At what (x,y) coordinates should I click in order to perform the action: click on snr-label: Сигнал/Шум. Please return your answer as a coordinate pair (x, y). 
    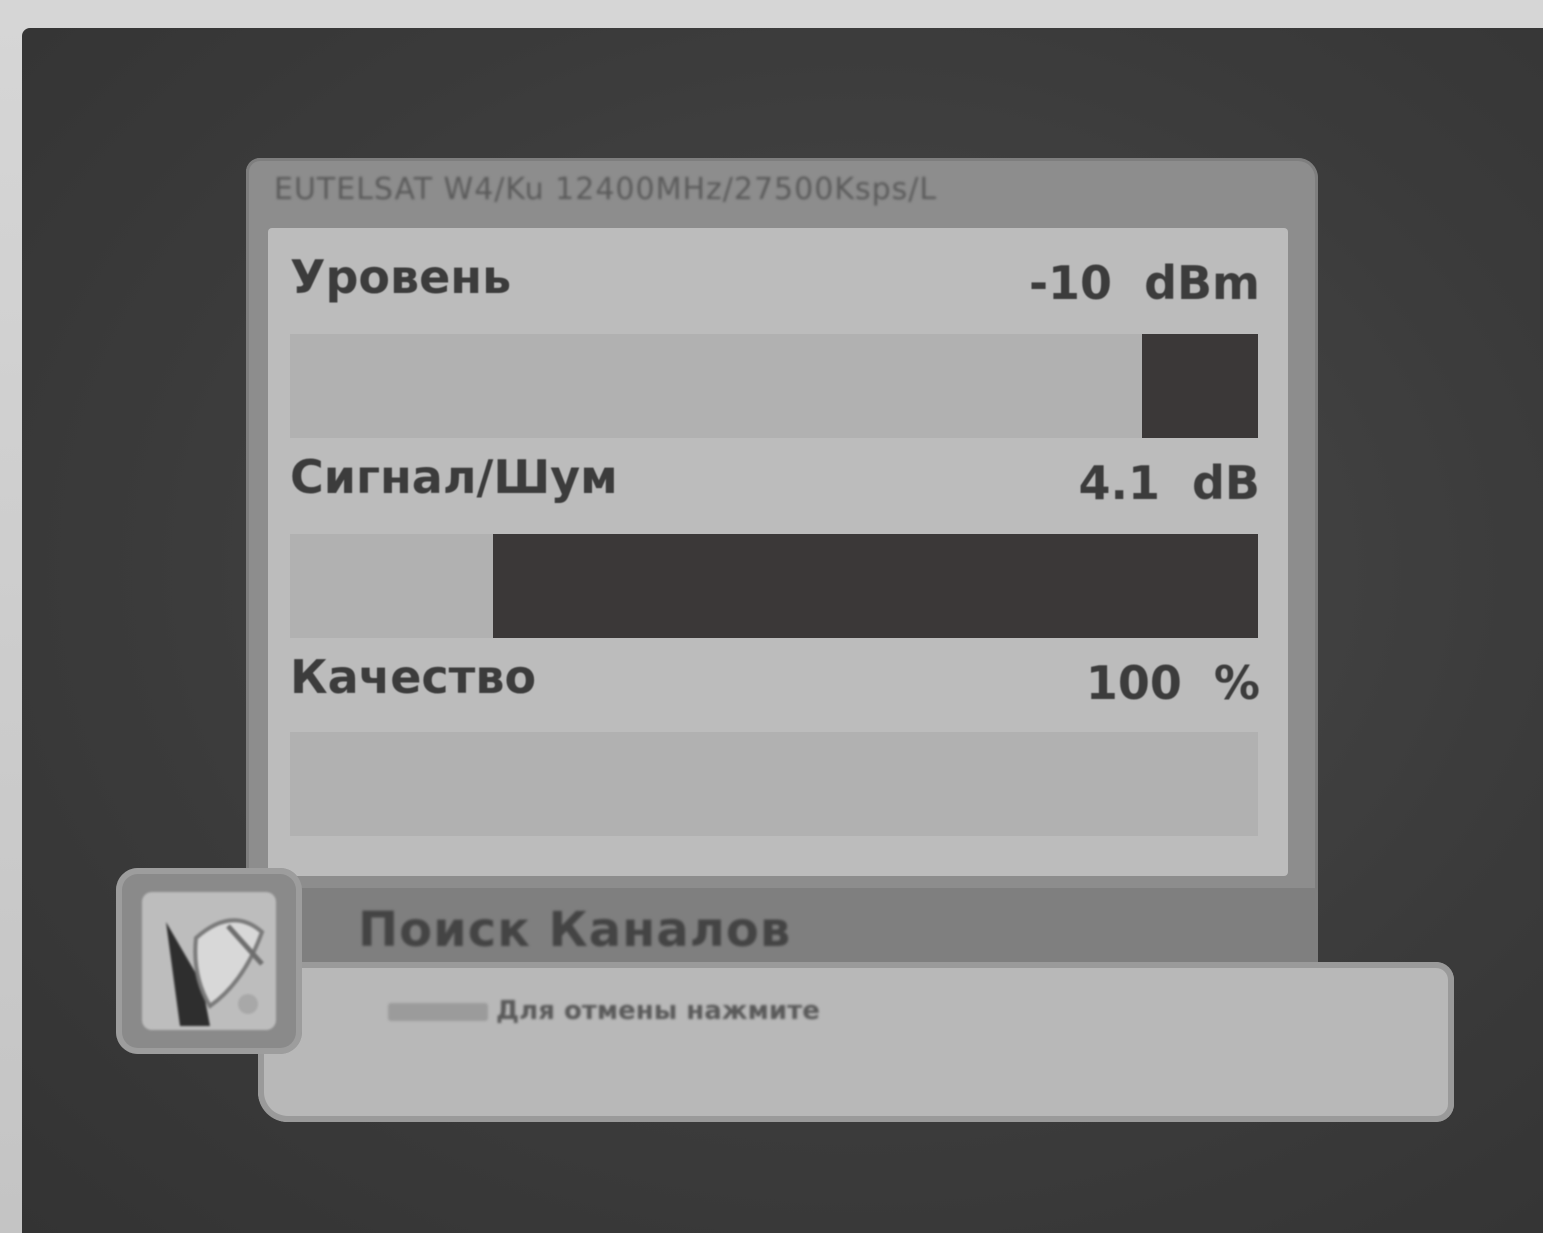
    Looking at the image, I should click on (454, 477).